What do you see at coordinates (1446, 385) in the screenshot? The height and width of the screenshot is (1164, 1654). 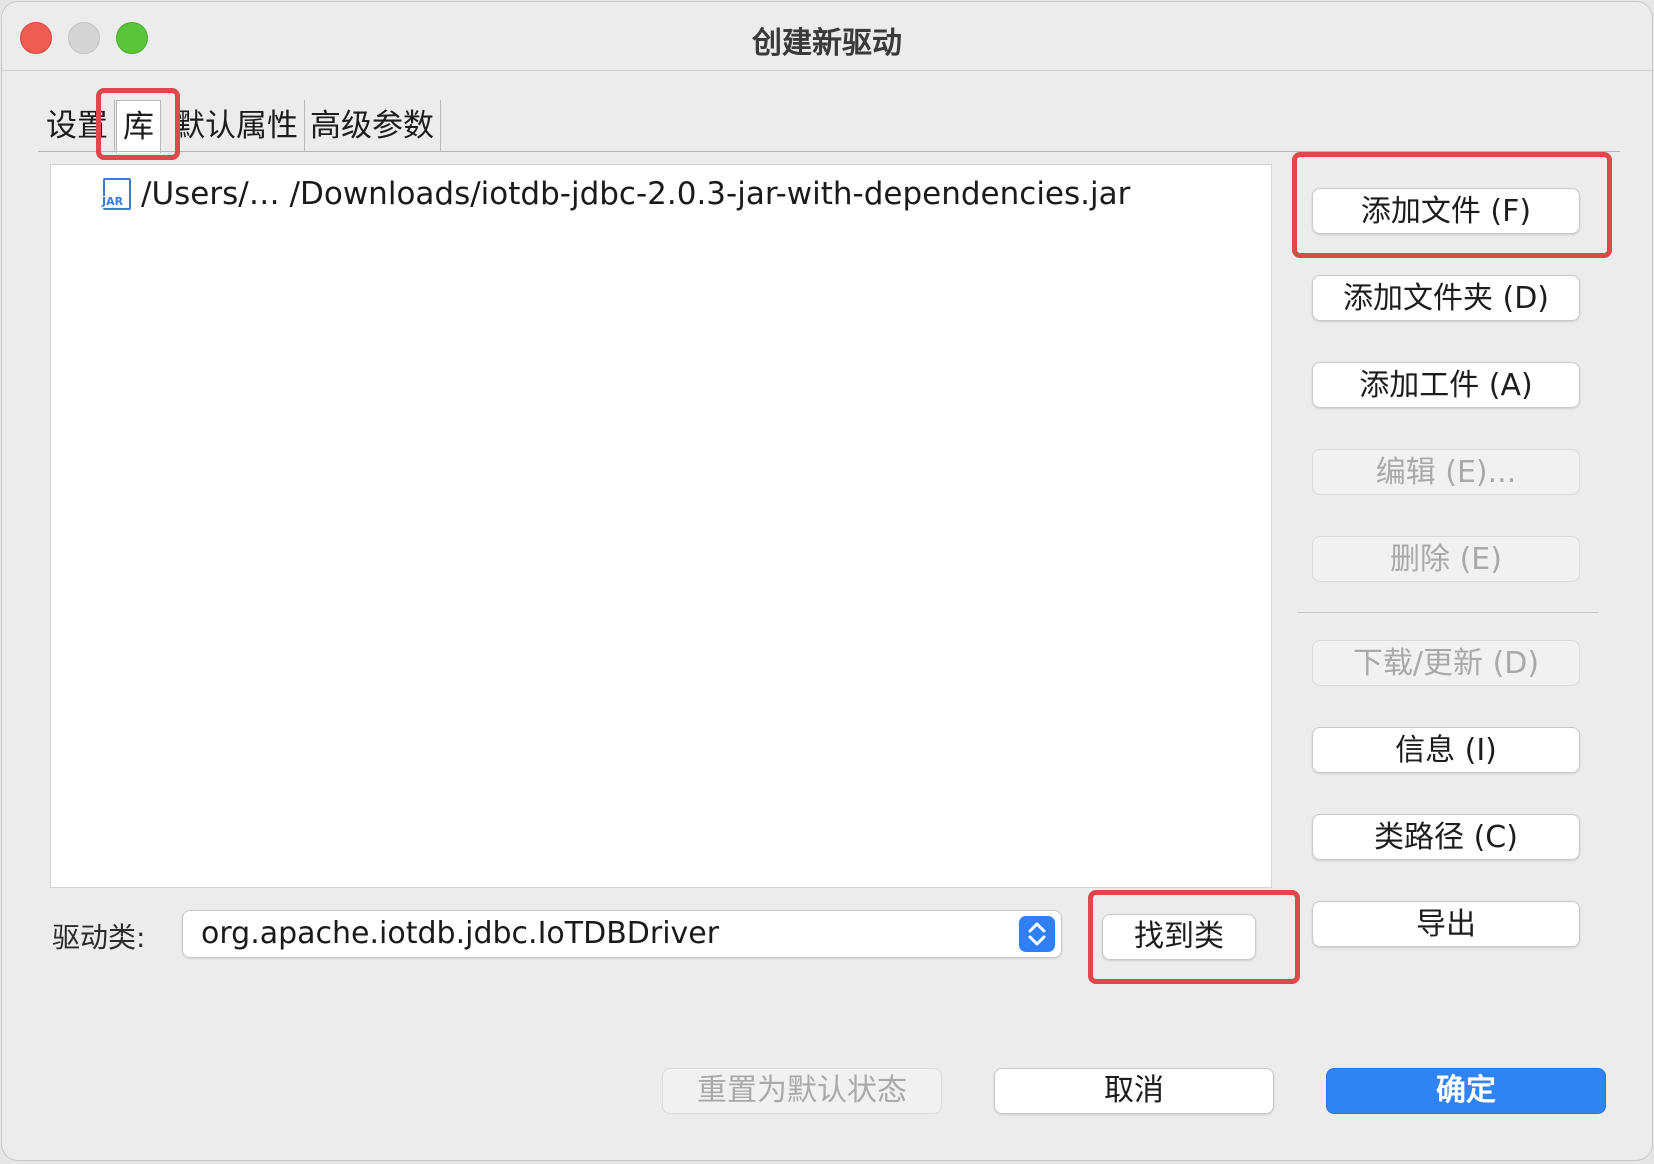 I see `add-artifact-button: 添加工件 (A)` at bounding box center [1446, 385].